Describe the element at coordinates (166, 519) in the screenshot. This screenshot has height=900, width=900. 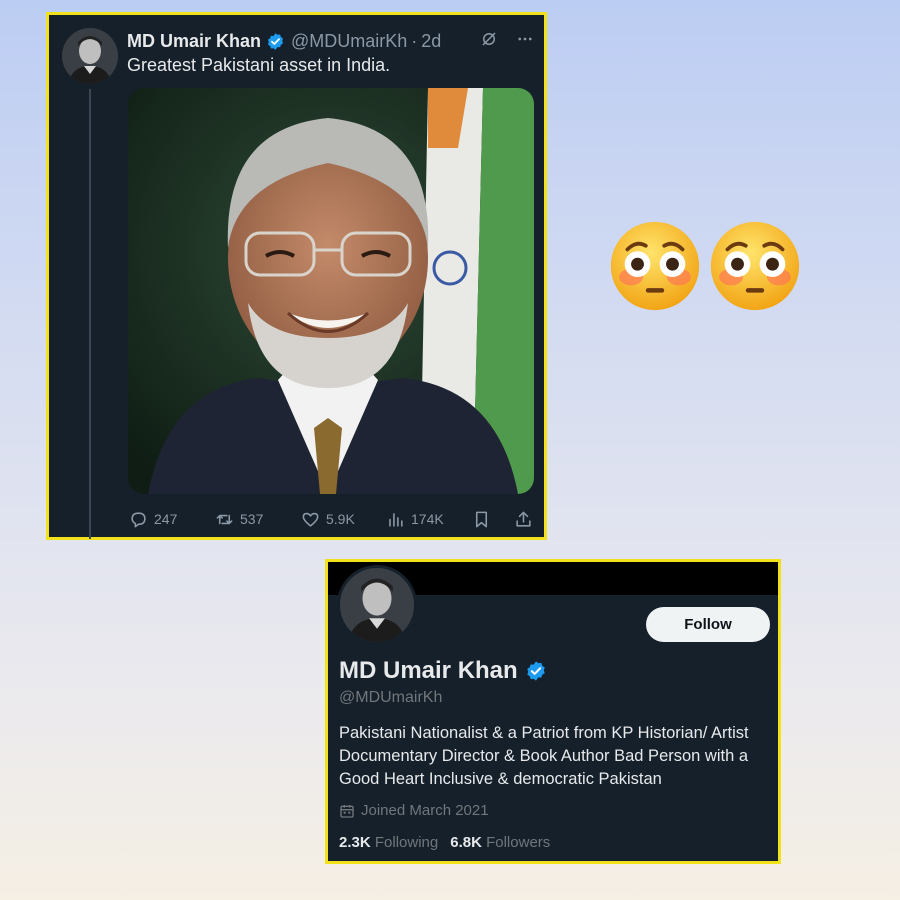
I see `reply-count: 247` at that location.